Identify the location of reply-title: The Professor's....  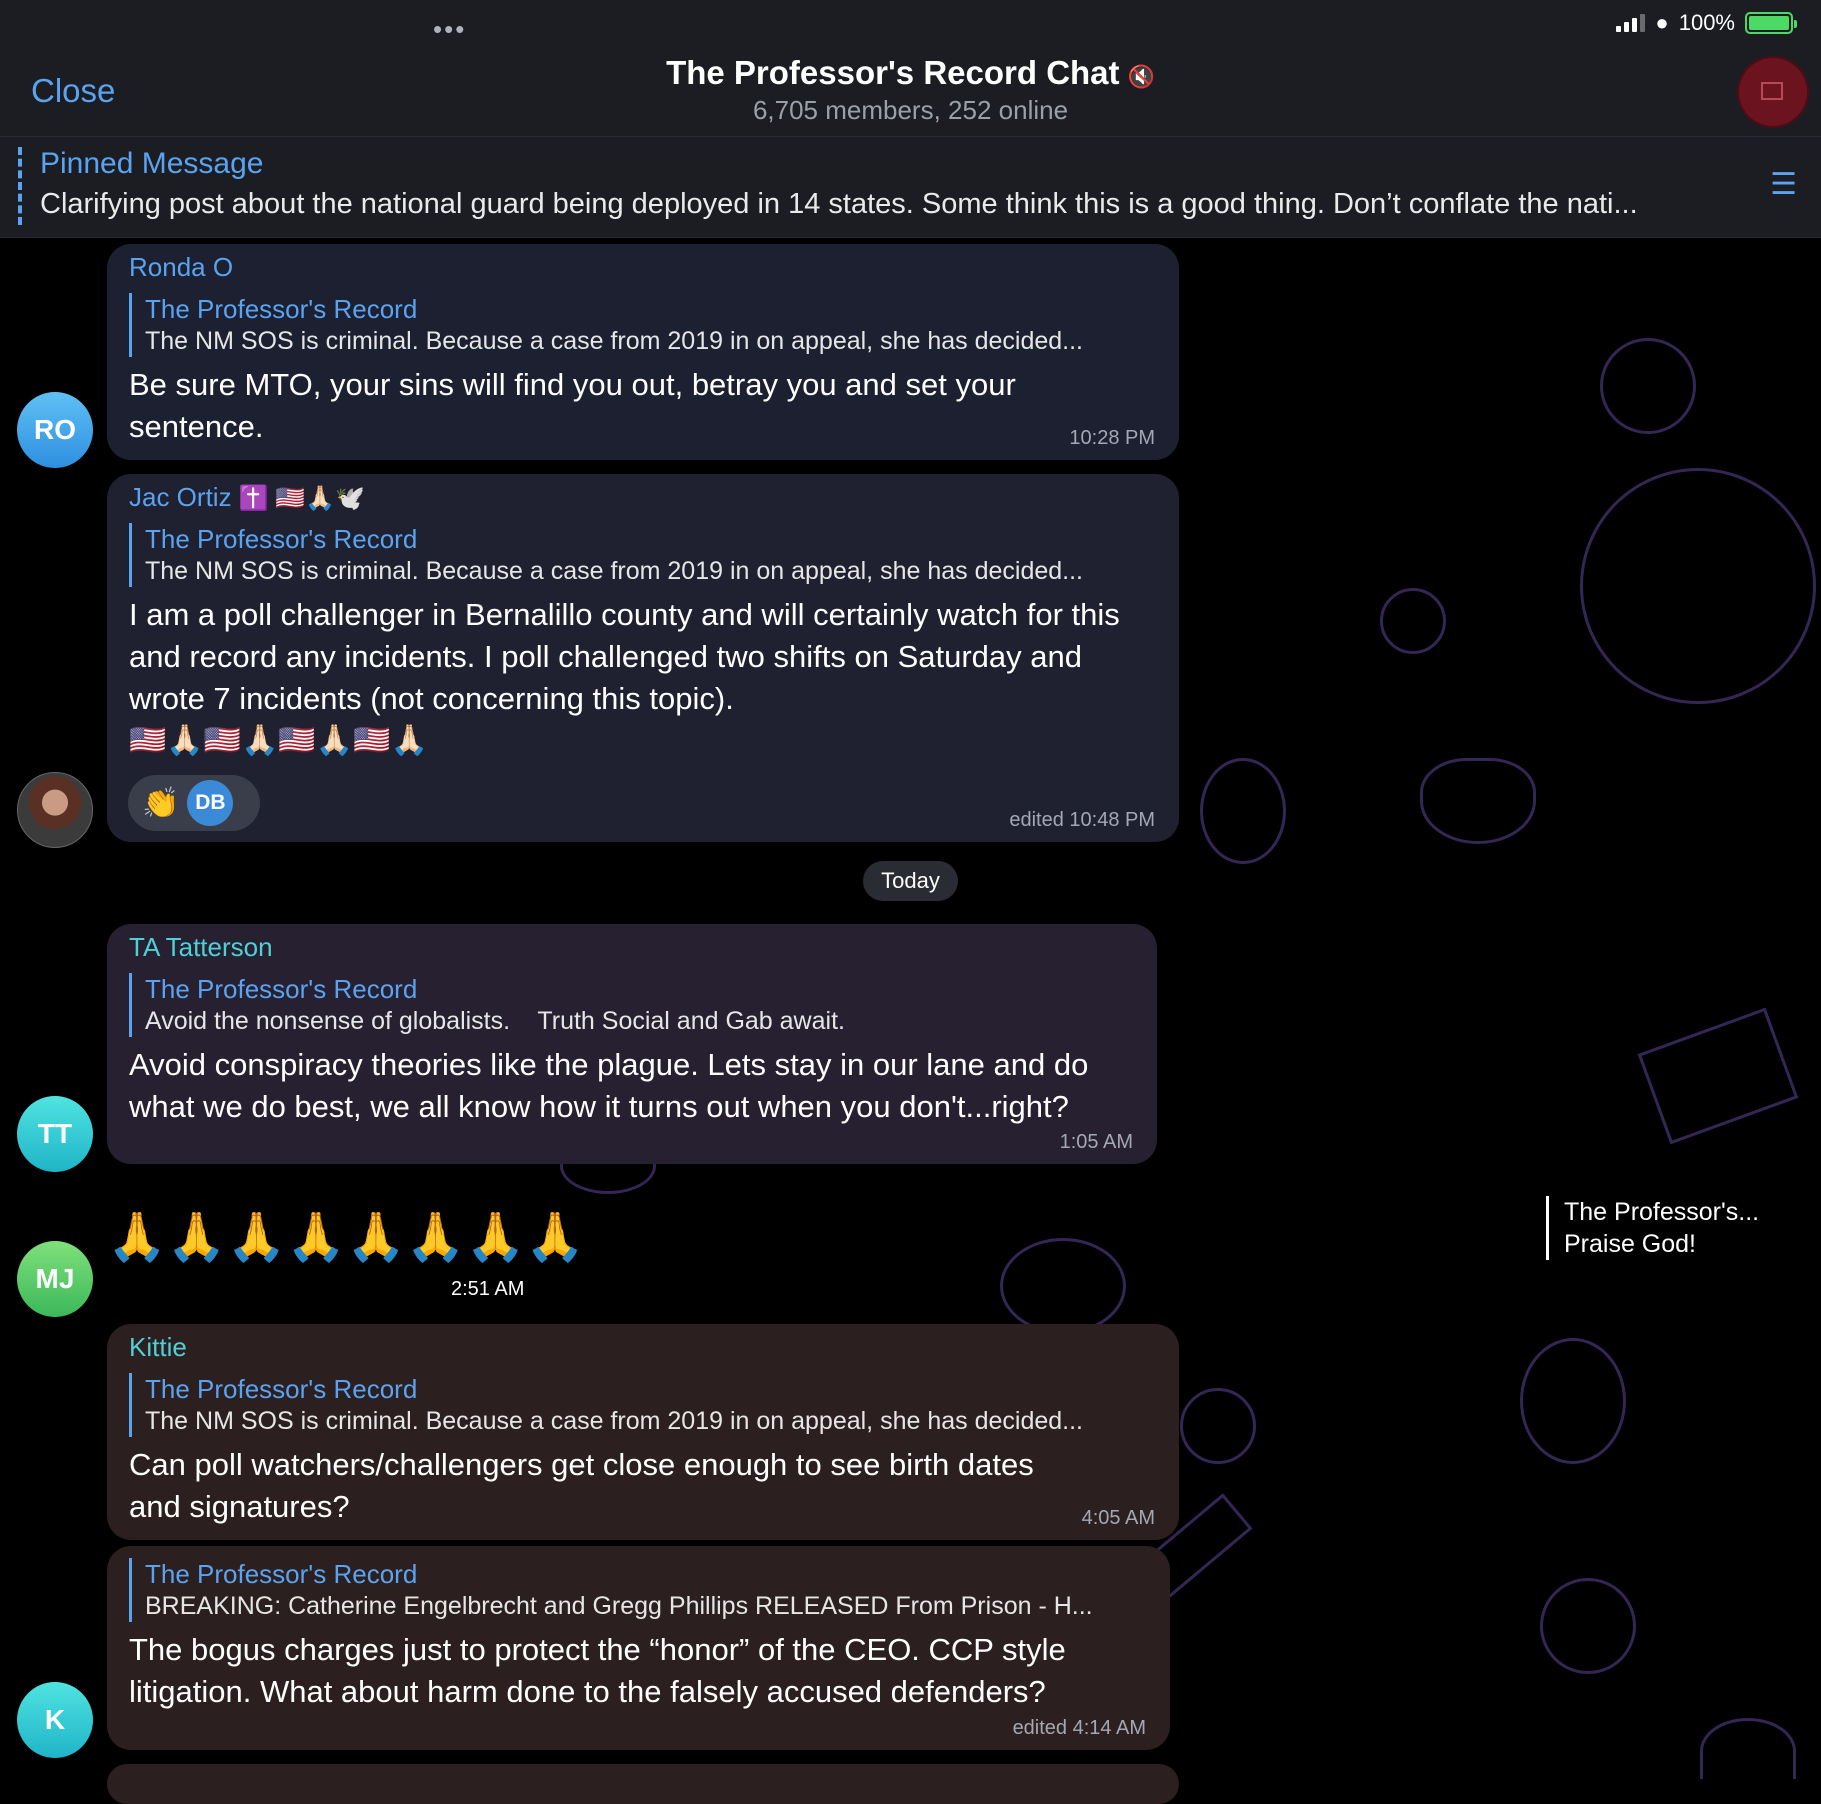
(1662, 1212).